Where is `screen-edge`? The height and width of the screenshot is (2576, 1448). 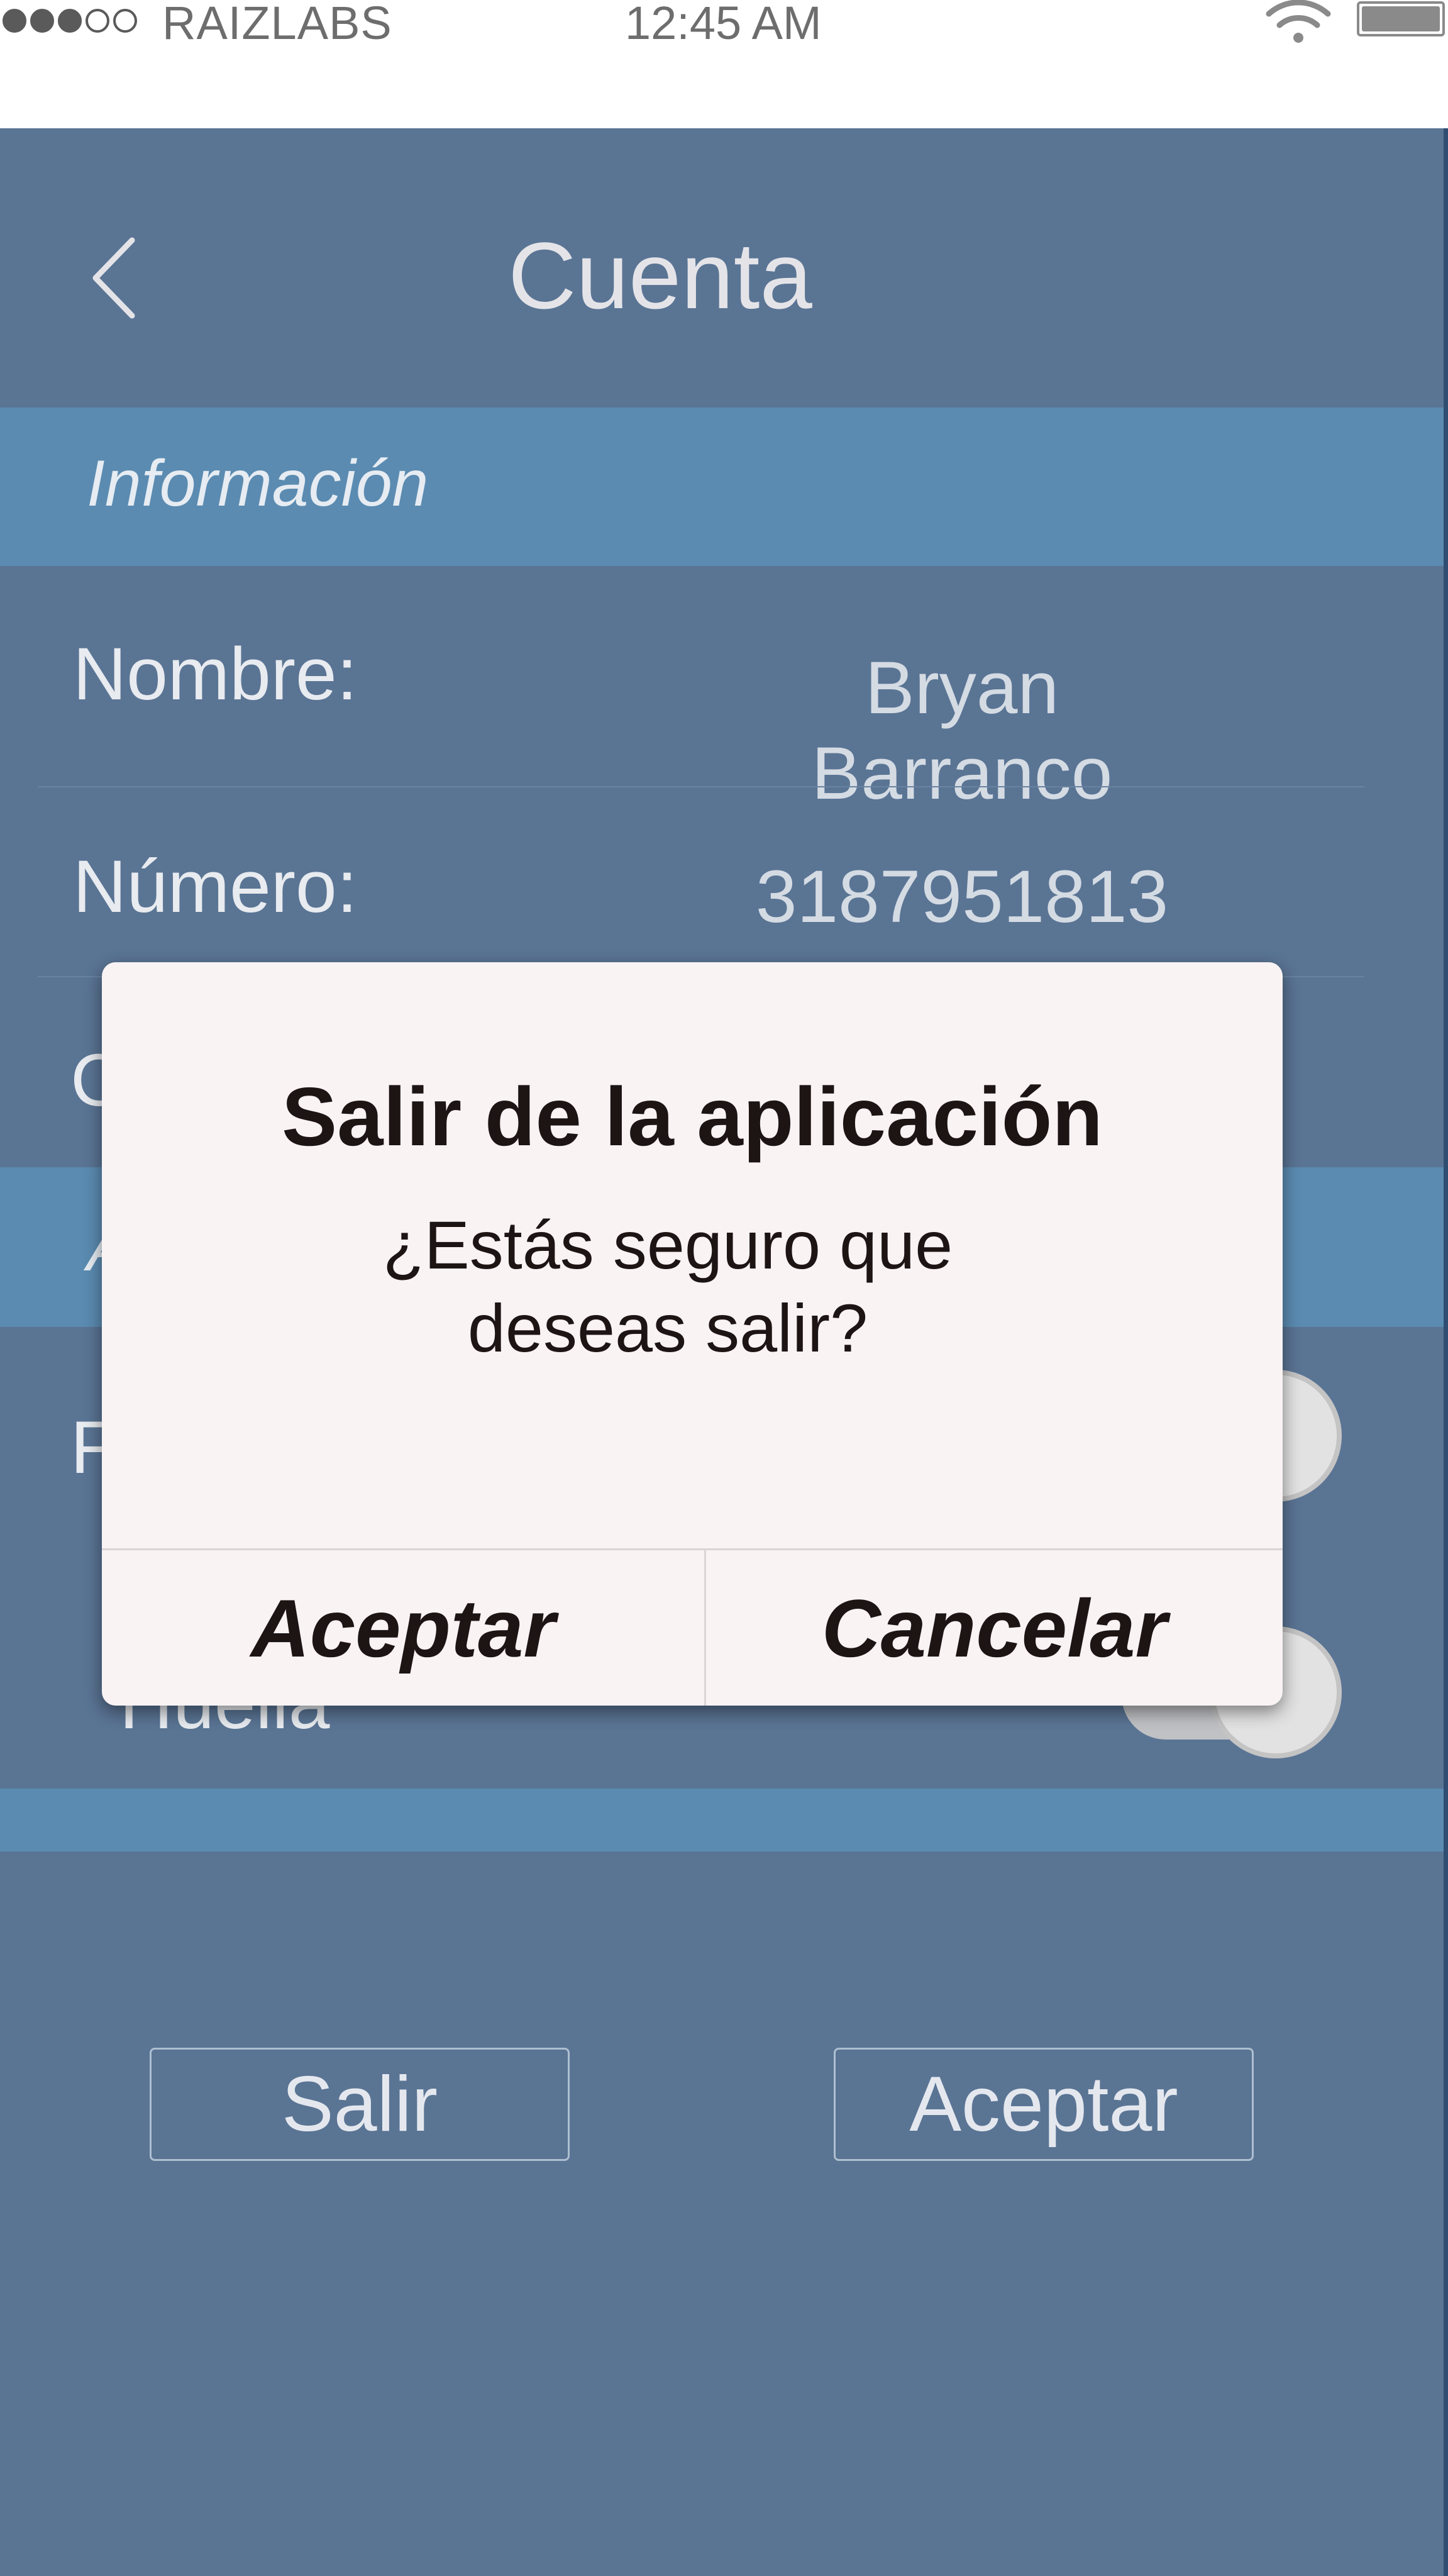 screen-edge is located at coordinates (1446, 1352).